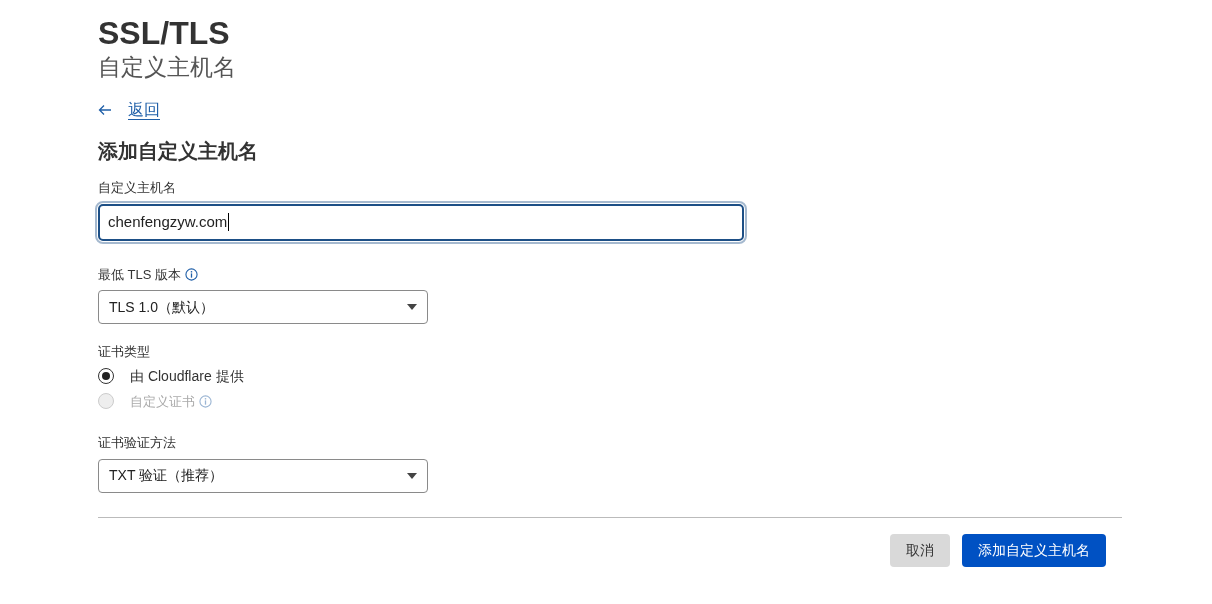  I want to click on tls-version-select: TLS 1.0（默认）, so click(263, 307).